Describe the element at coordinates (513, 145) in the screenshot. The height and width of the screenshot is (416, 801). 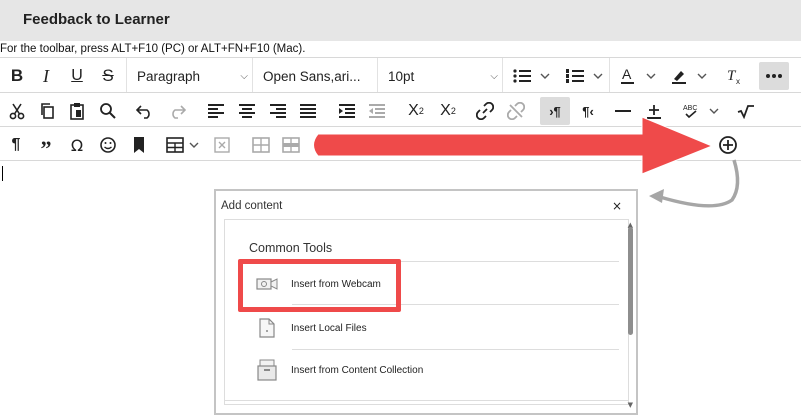
I see `red-arrow` at that location.